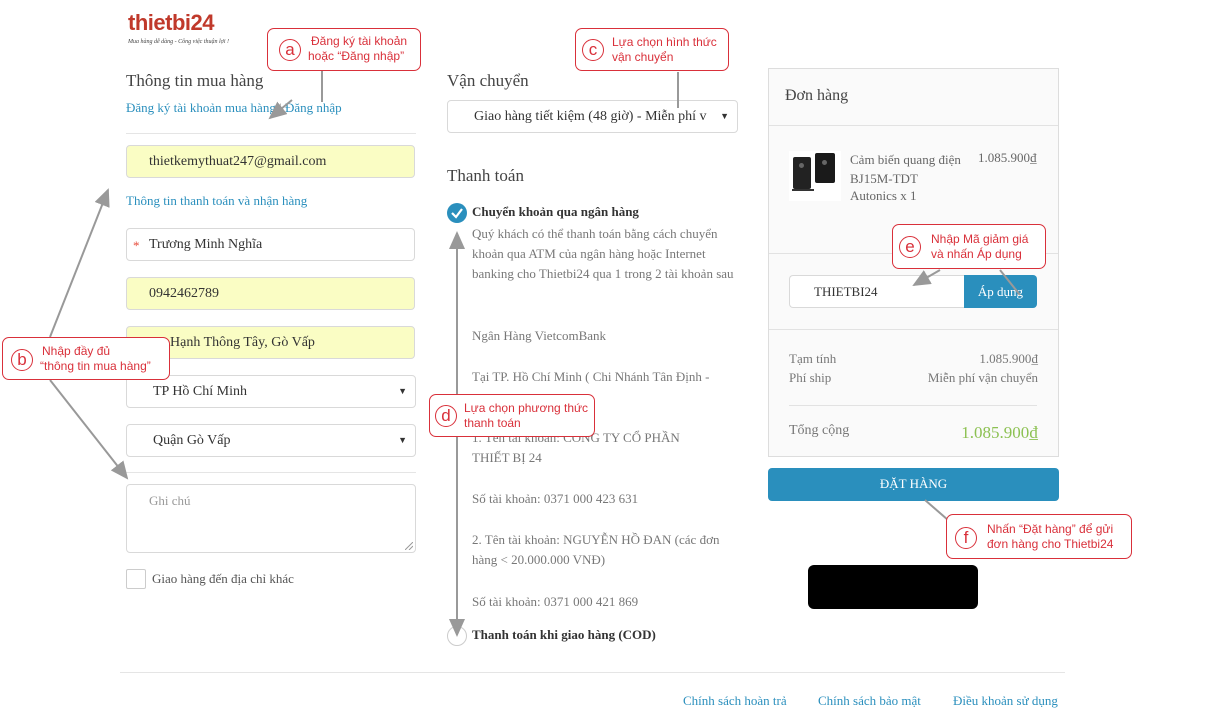 This screenshot has height=719, width=1209. I want to click on email-field: thietkemythuat247@gmail.com, so click(270, 161).